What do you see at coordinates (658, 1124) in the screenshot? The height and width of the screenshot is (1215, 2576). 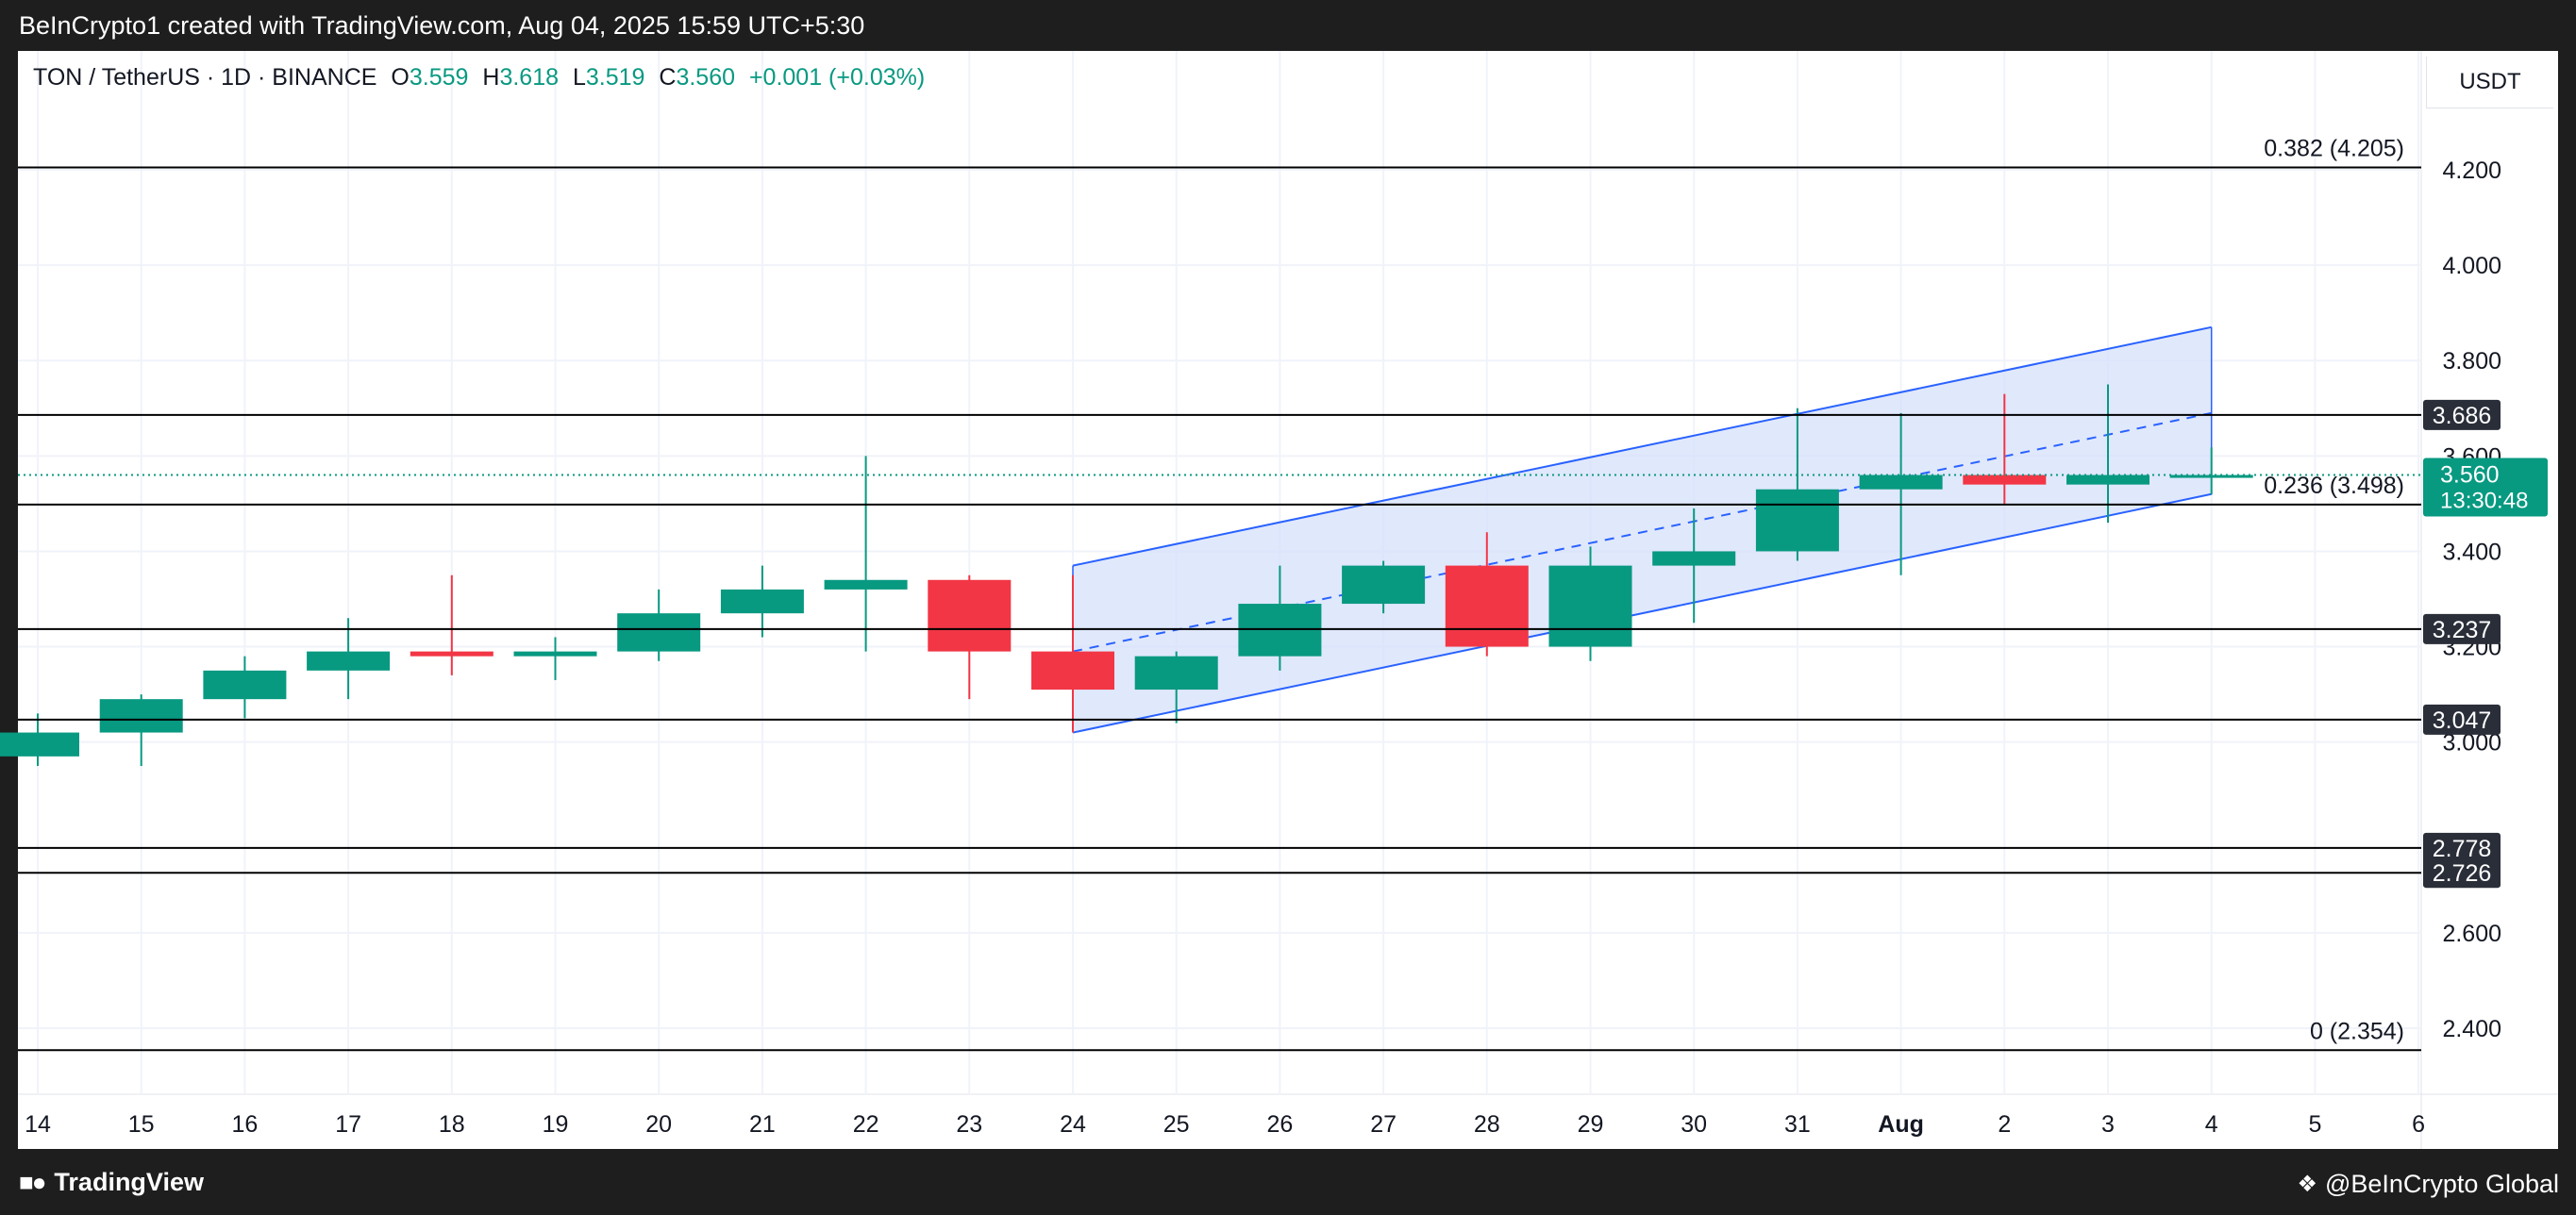 I see `x-tick-label: 20` at bounding box center [658, 1124].